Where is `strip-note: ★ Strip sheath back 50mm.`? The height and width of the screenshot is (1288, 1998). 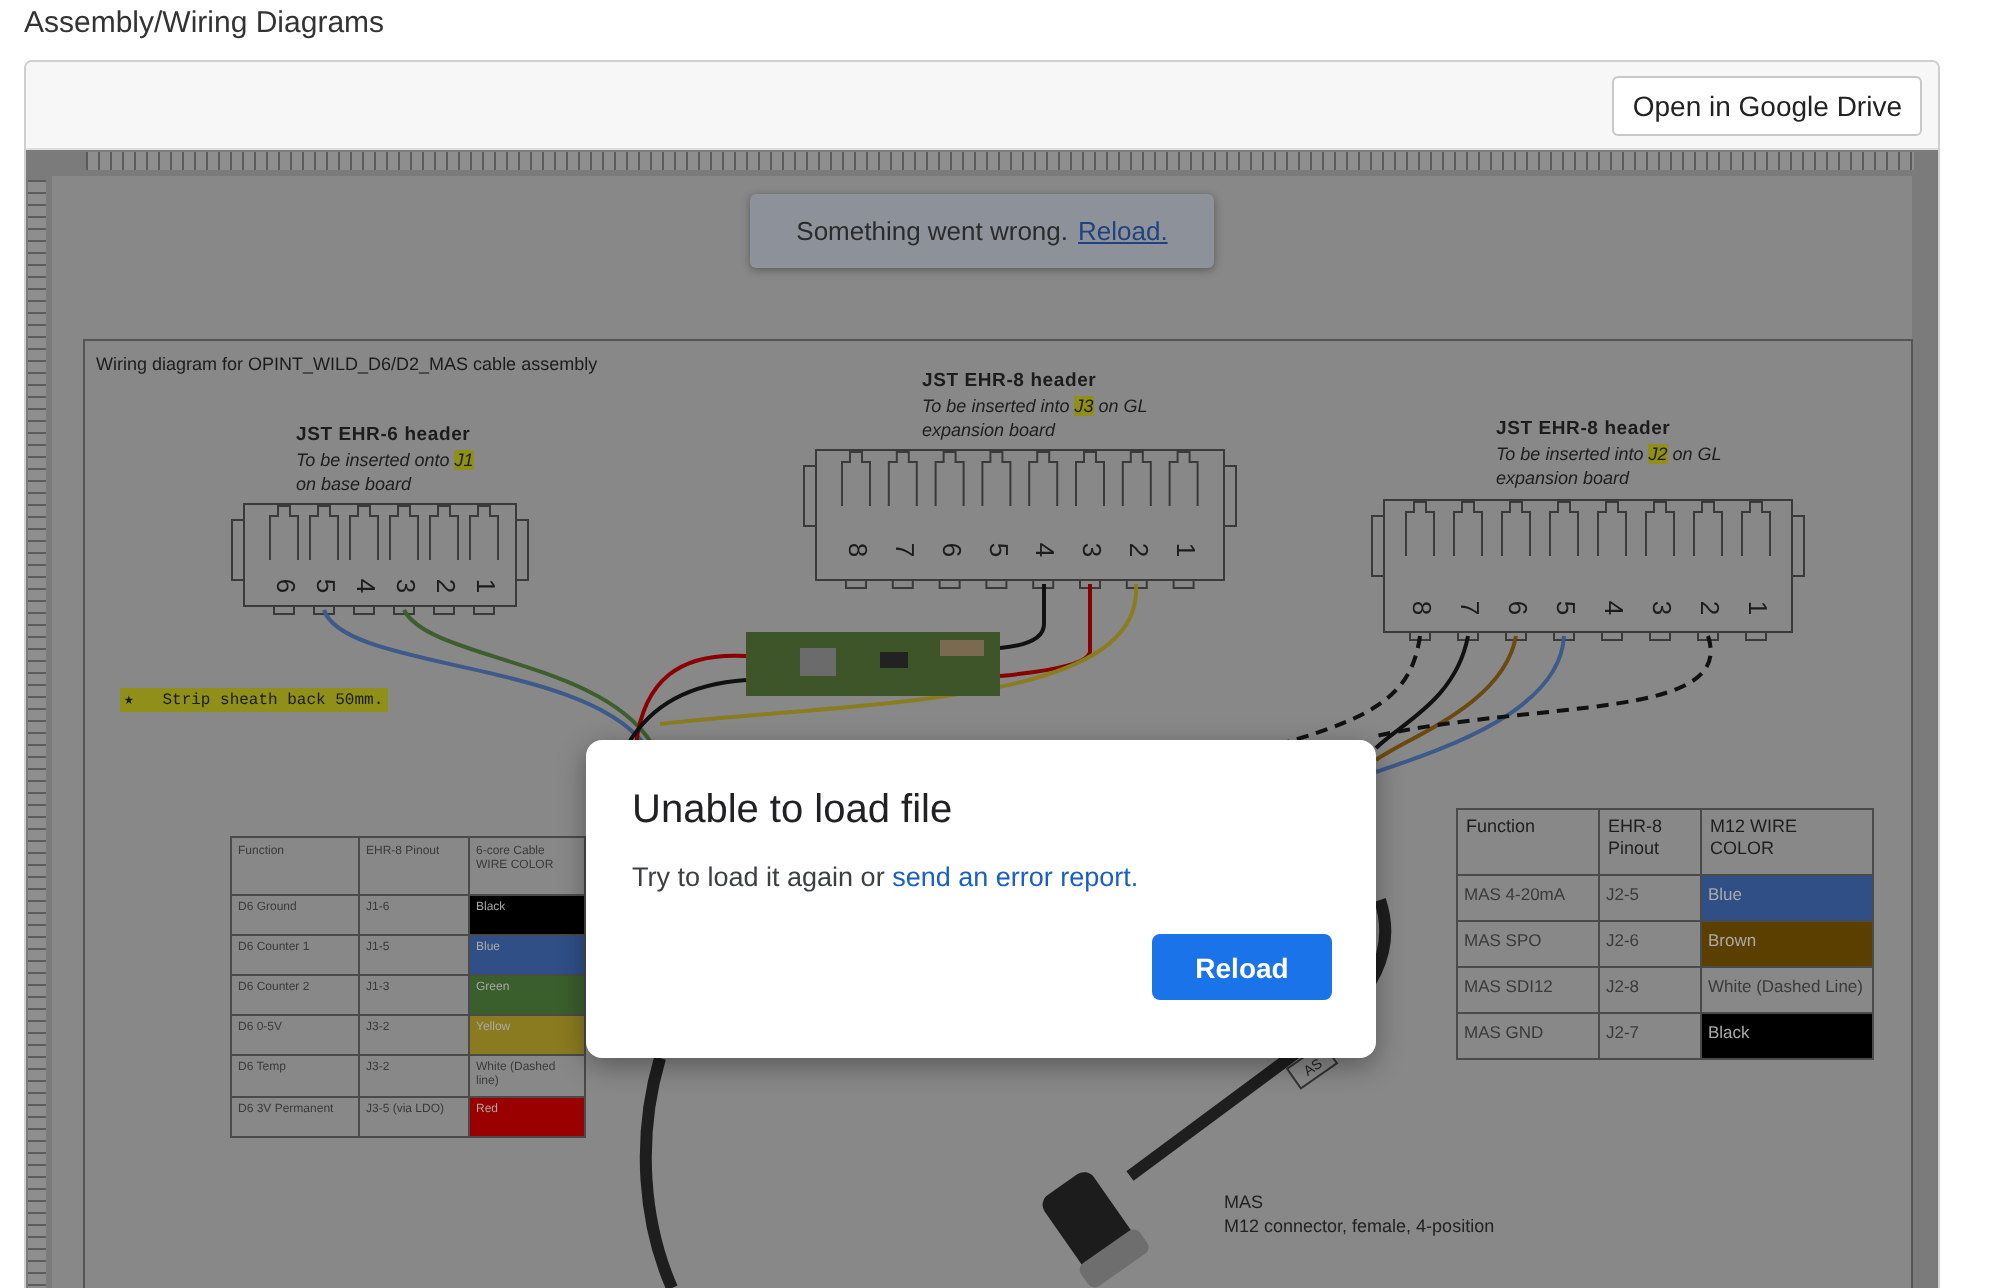 strip-note: ★ Strip sheath back 50mm. is located at coordinates (254, 700).